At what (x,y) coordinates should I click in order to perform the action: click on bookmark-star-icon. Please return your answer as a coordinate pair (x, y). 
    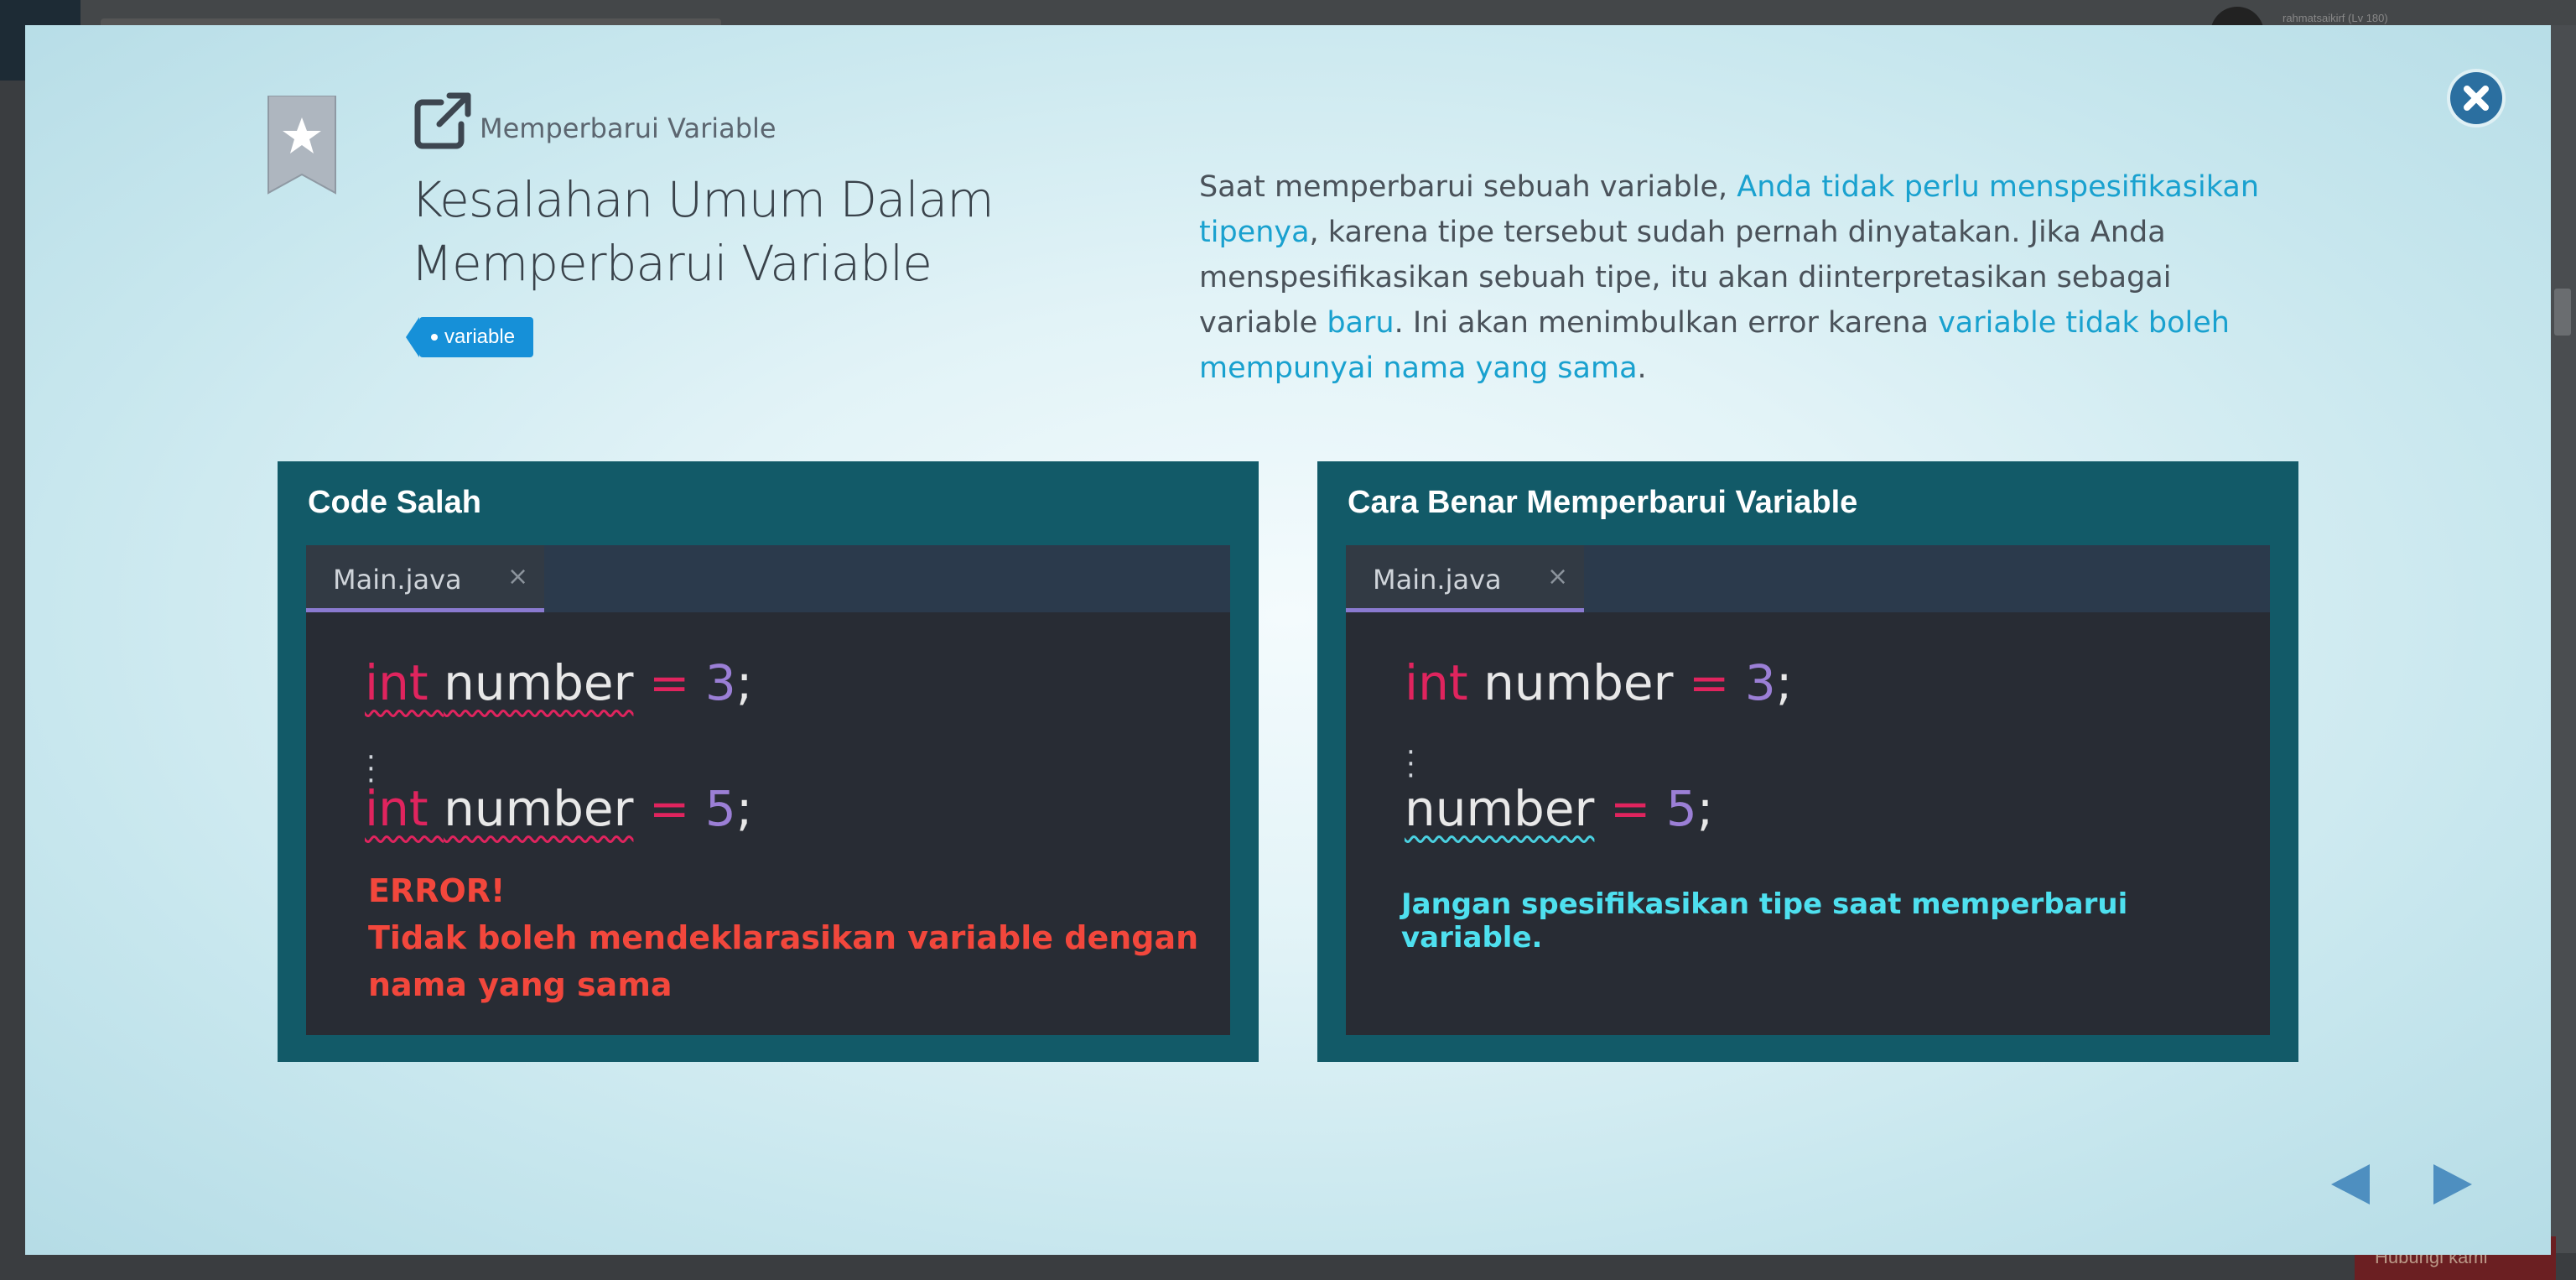
    Looking at the image, I should click on (302, 145).